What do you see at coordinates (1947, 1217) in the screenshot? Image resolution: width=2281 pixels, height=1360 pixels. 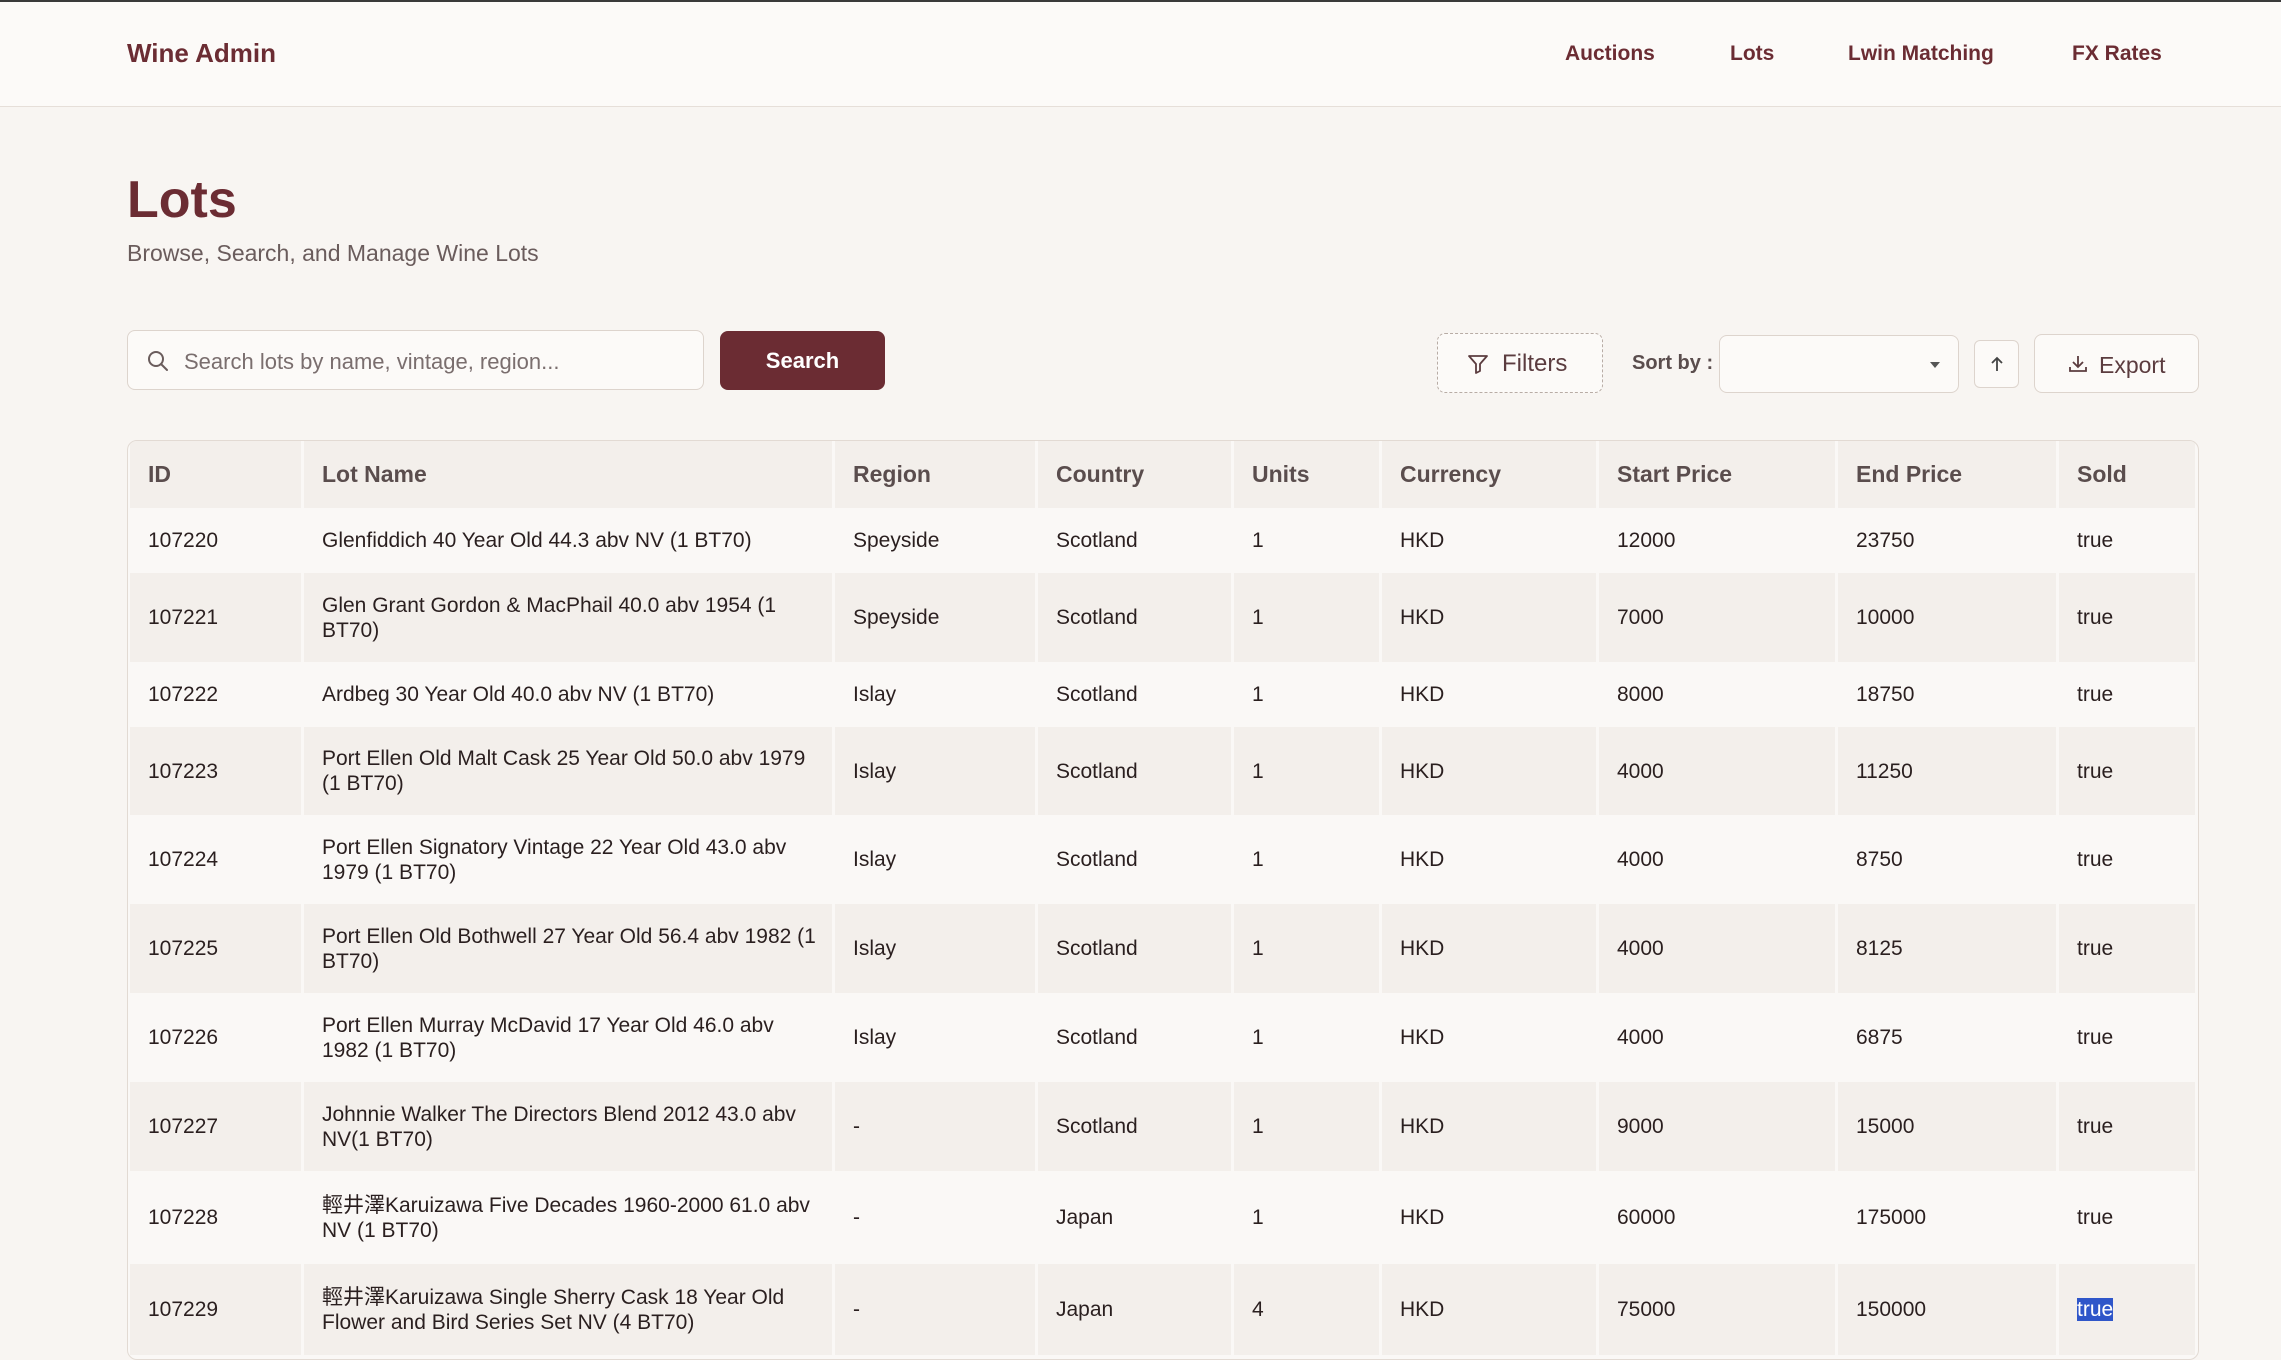 I see `cell-end-price: 175000` at bounding box center [1947, 1217].